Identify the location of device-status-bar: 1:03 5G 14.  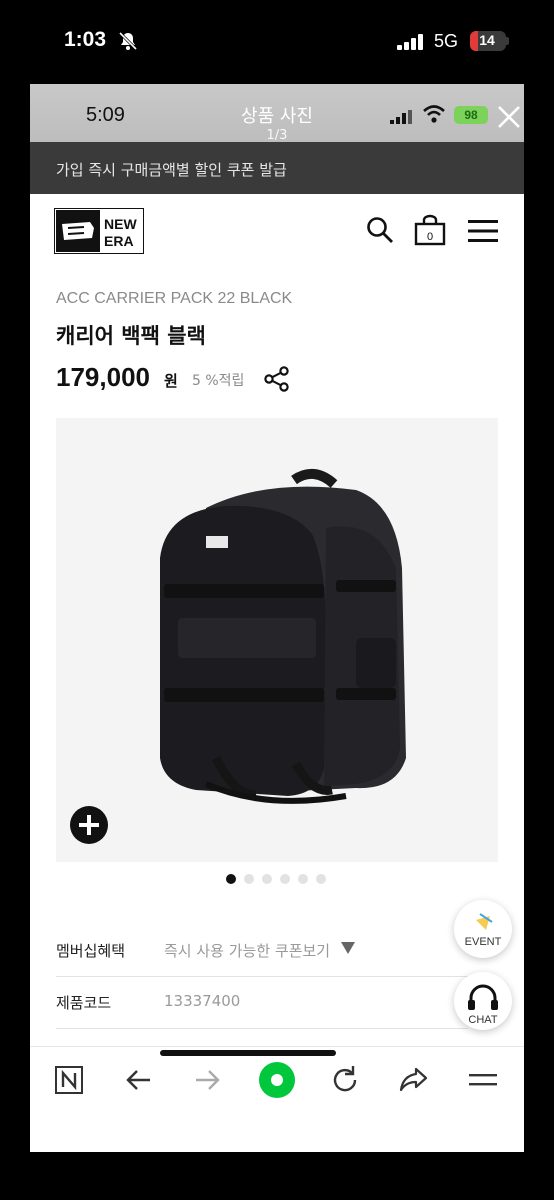
(277, 42).